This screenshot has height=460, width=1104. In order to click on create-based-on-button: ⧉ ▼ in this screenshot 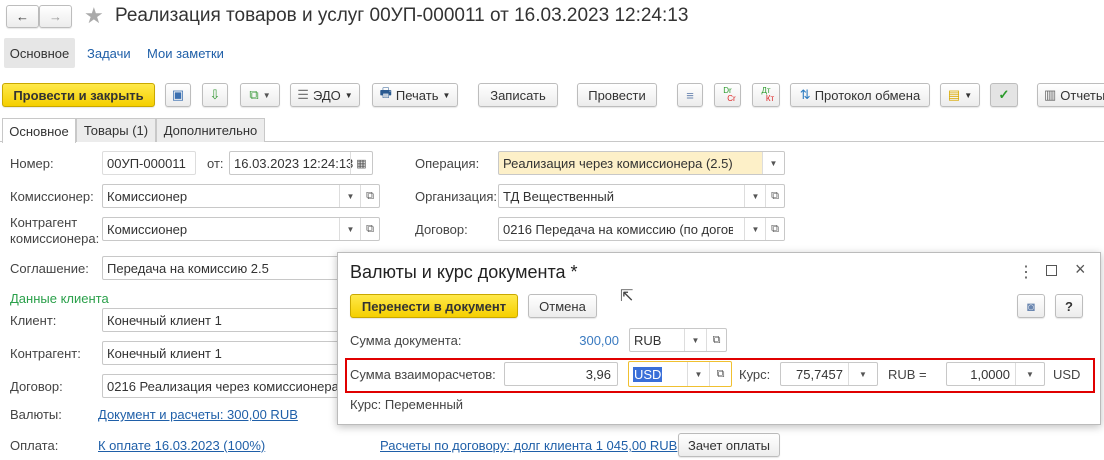, I will do `click(260, 95)`.